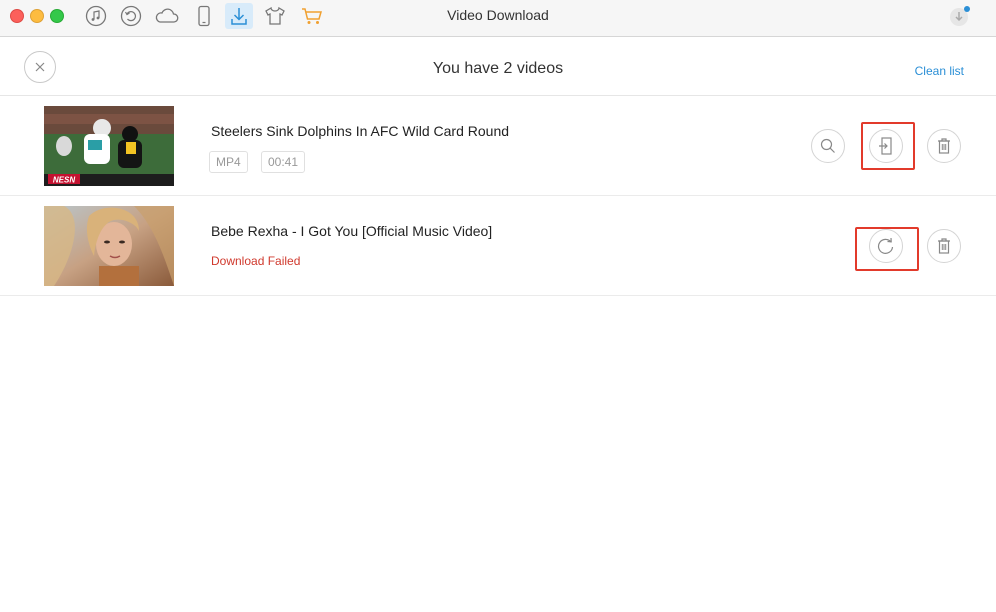 This screenshot has height=612, width=996. Describe the element at coordinates (959, 16) in the screenshot. I see `downloads-indicator-icon` at that location.